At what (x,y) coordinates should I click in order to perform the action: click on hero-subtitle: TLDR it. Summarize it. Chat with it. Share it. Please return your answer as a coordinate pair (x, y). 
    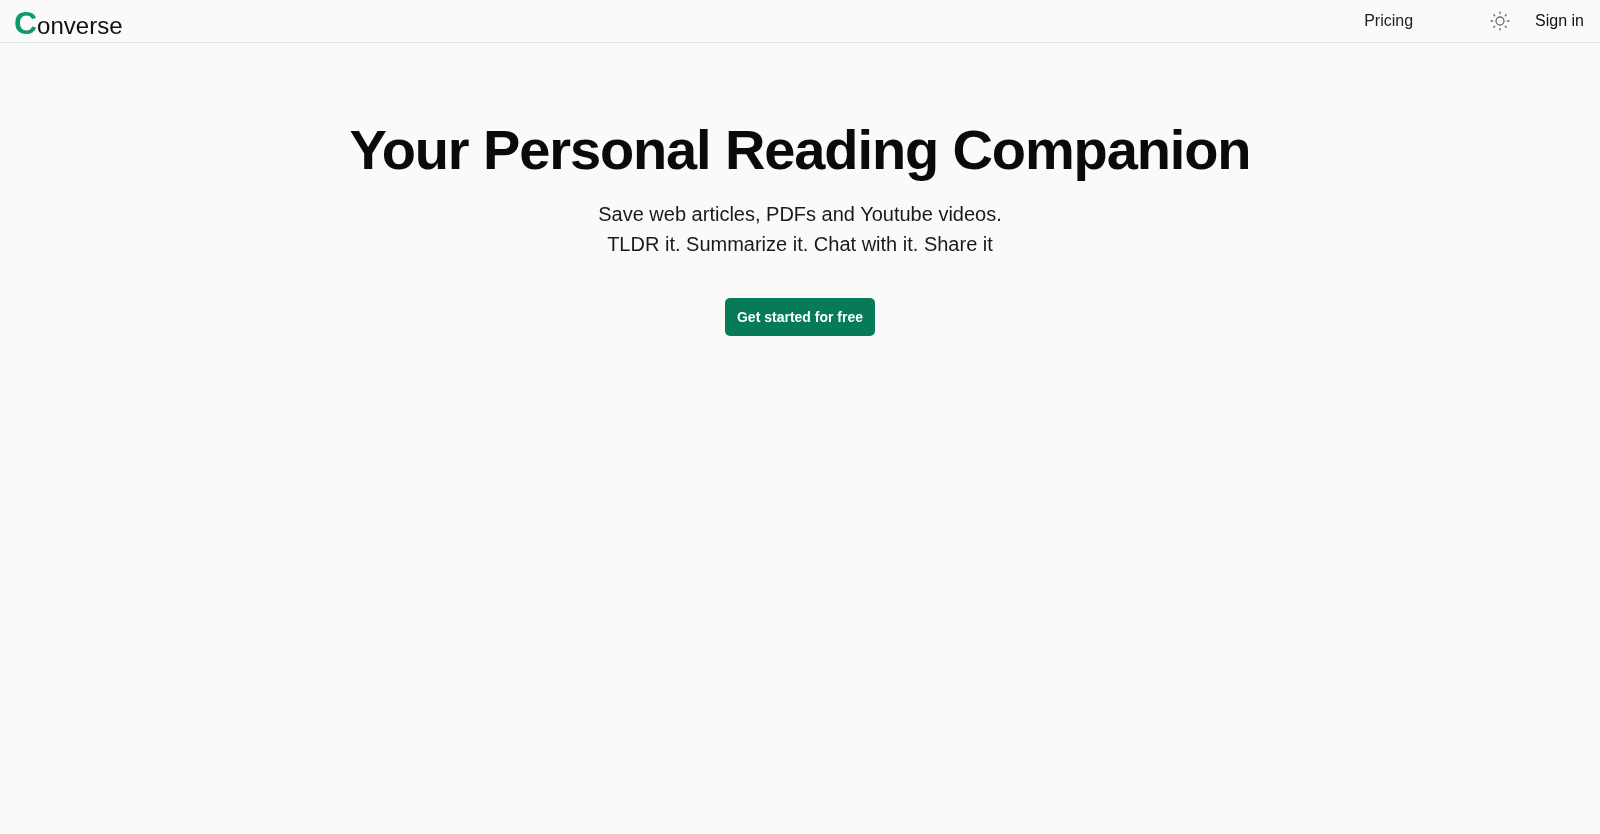
    Looking at the image, I should click on (800, 244).